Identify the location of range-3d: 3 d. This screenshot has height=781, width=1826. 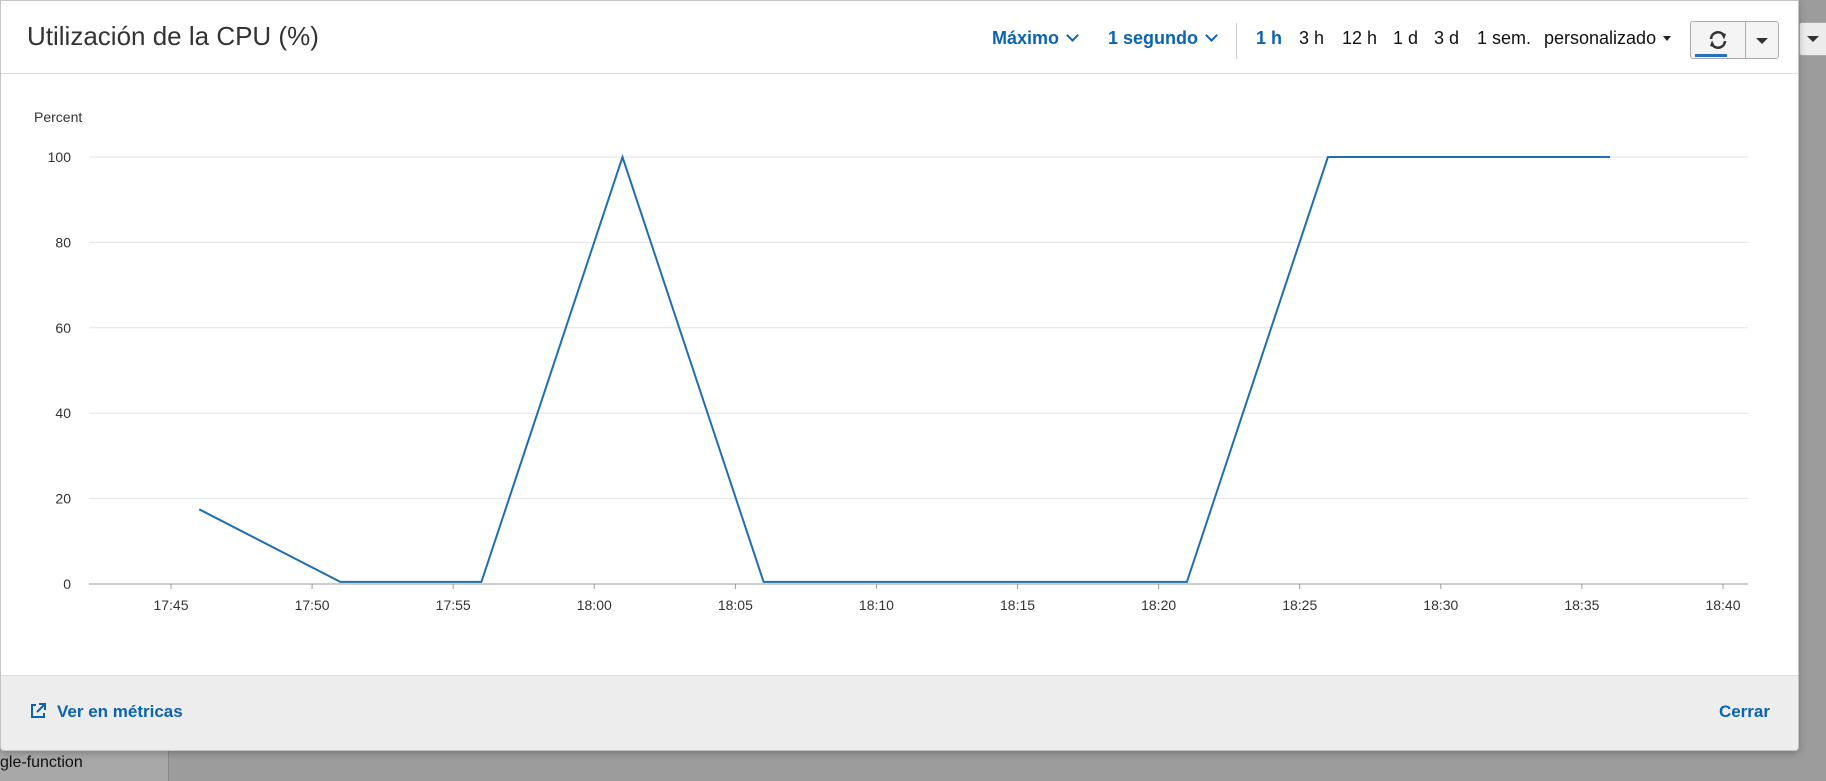
(1446, 38).